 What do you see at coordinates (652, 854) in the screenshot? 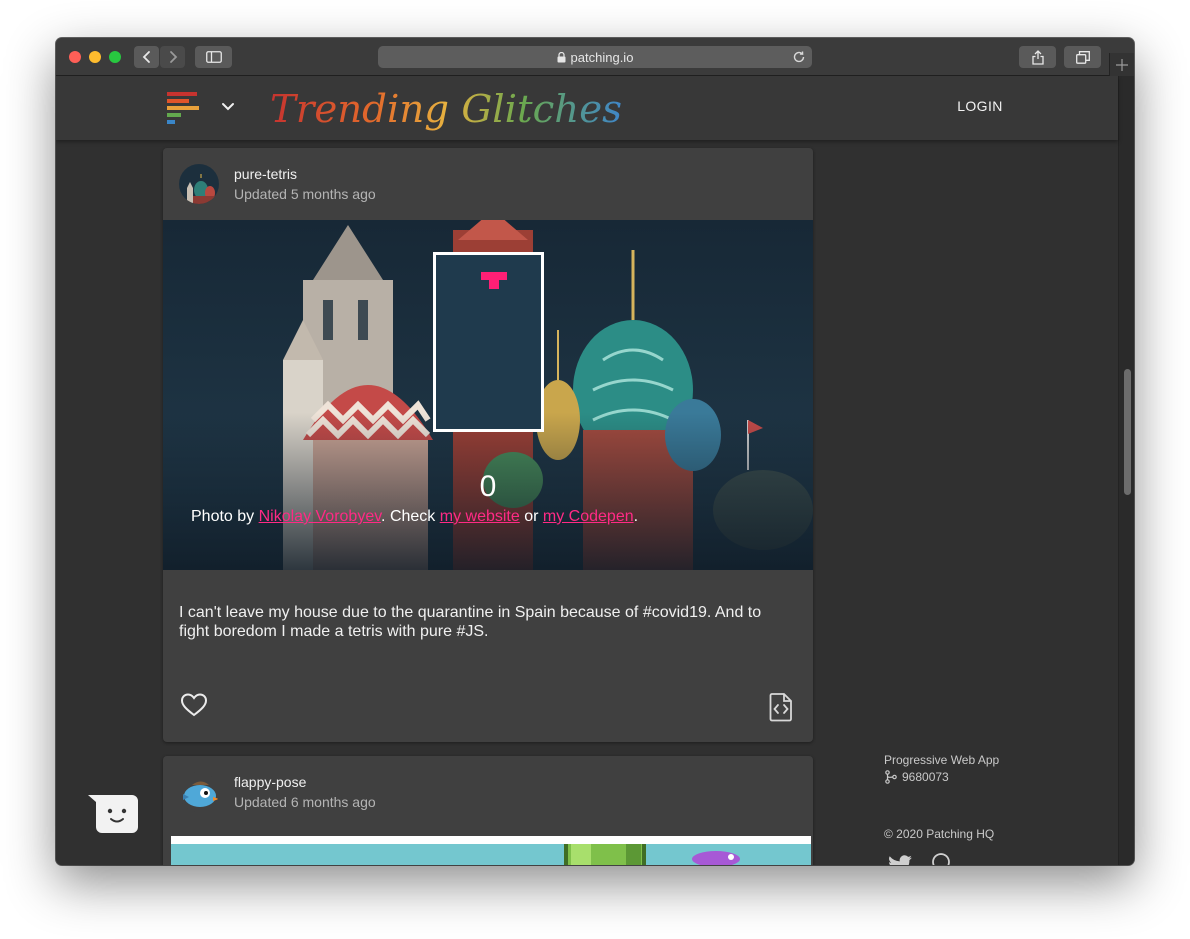
I see `flappy-game-preview` at bounding box center [652, 854].